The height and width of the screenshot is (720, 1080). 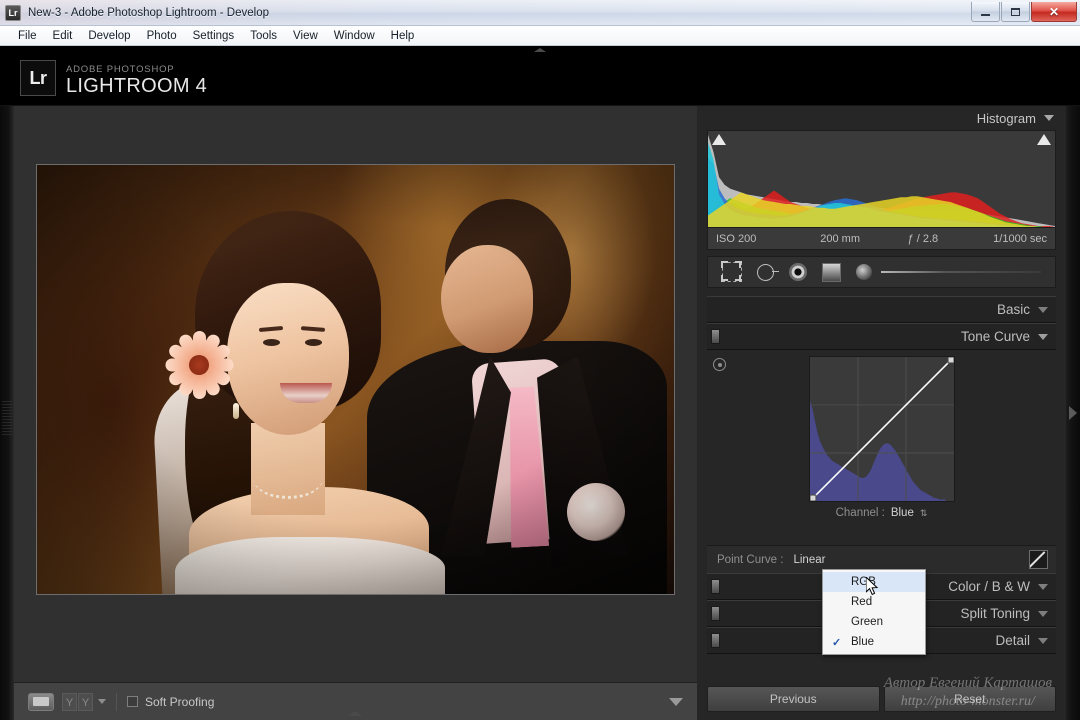 What do you see at coordinates (719, 364) in the screenshot?
I see `targeted-adjustment-tool-icon` at bounding box center [719, 364].